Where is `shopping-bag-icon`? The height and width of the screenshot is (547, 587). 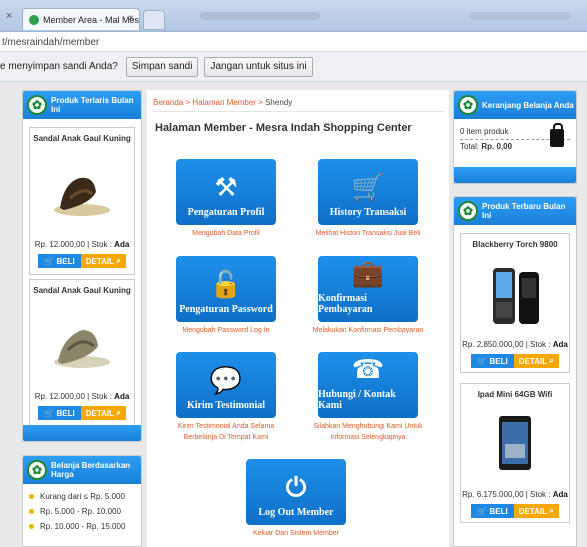 shopping-bag-icon is located at coordinates (557, 135).